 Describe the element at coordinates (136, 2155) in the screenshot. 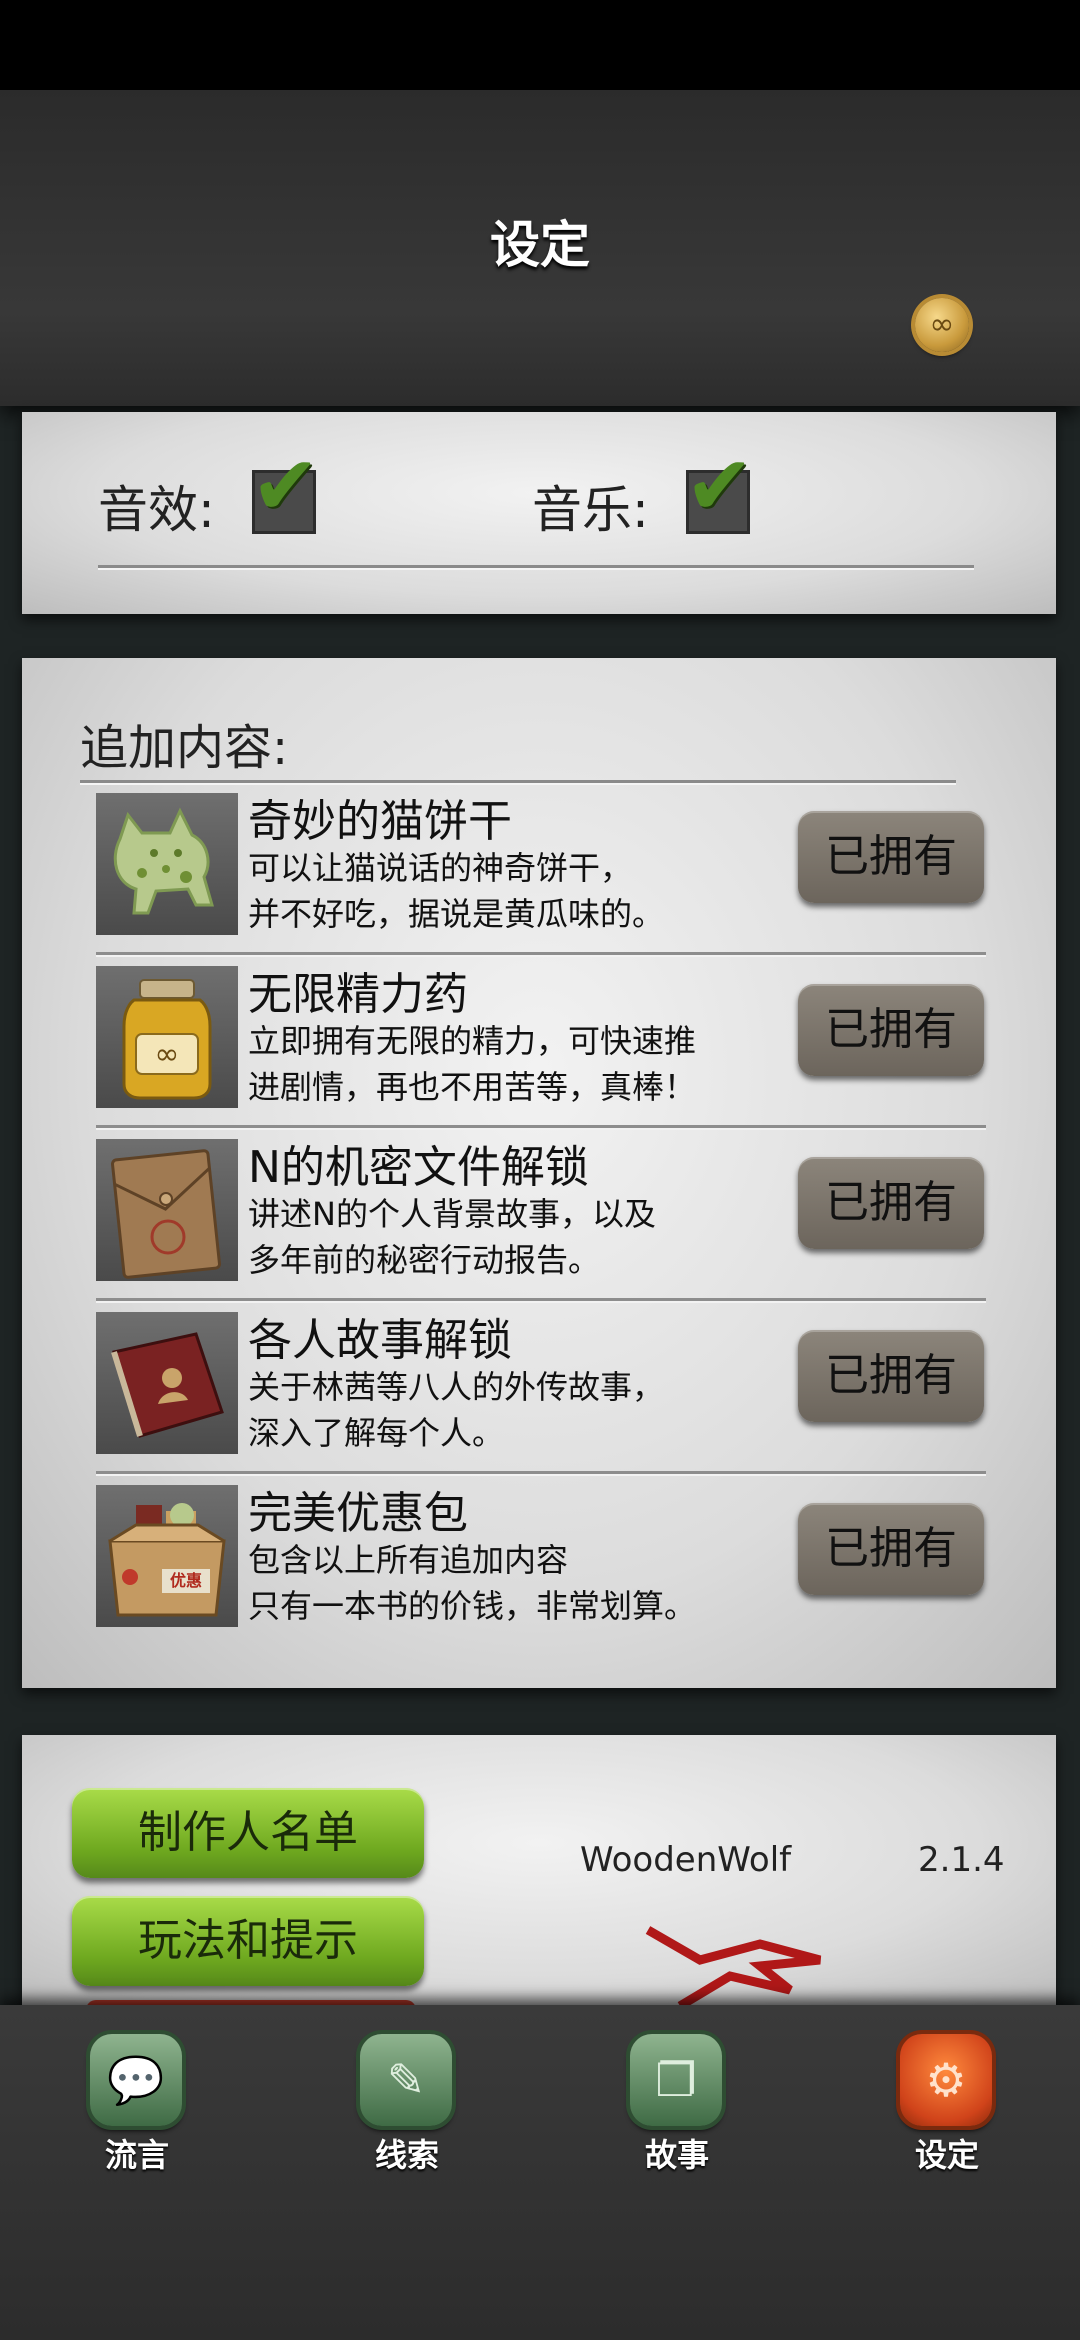

I see `tab-label: 流言` at that location.